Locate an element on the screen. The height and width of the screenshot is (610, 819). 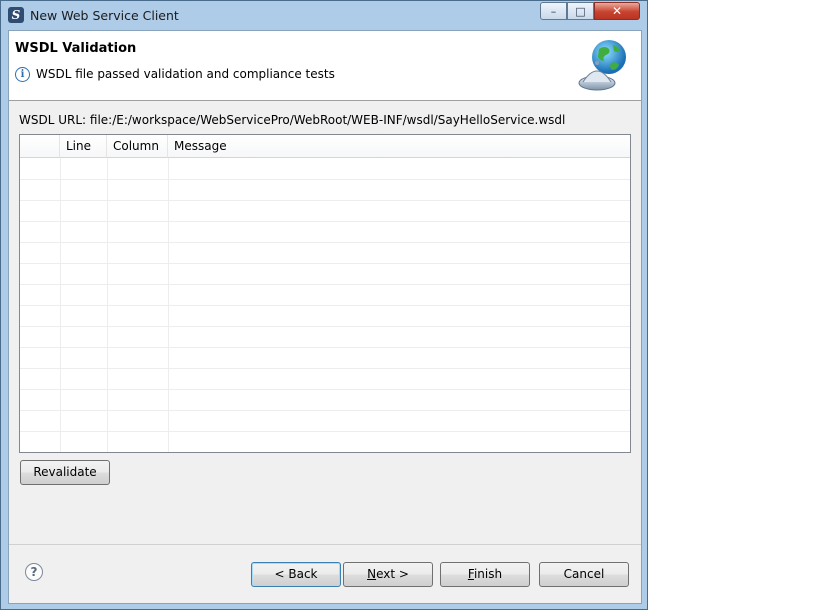
cancel-button: Cancel is located at coordinates (584, 574).